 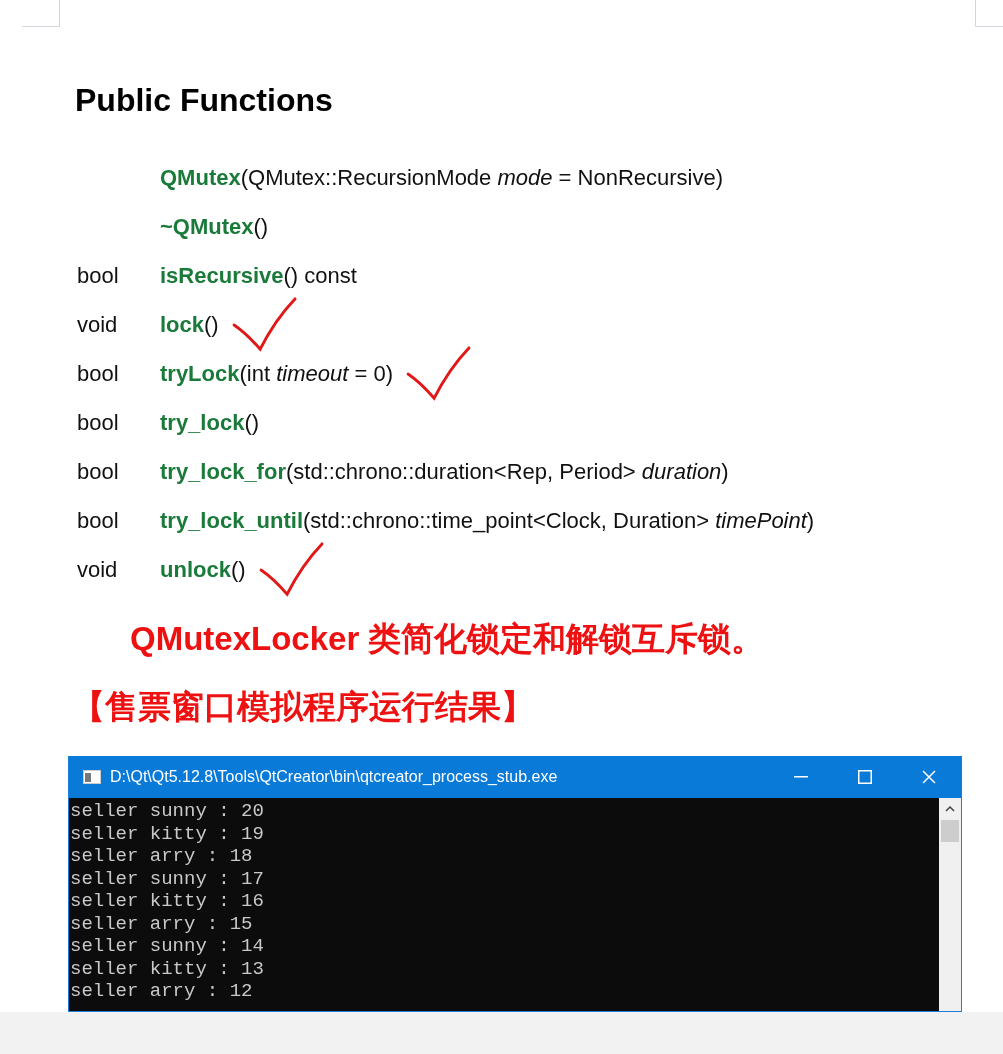 I want to click on scroll-up-icon, so click(x=950, y=809).